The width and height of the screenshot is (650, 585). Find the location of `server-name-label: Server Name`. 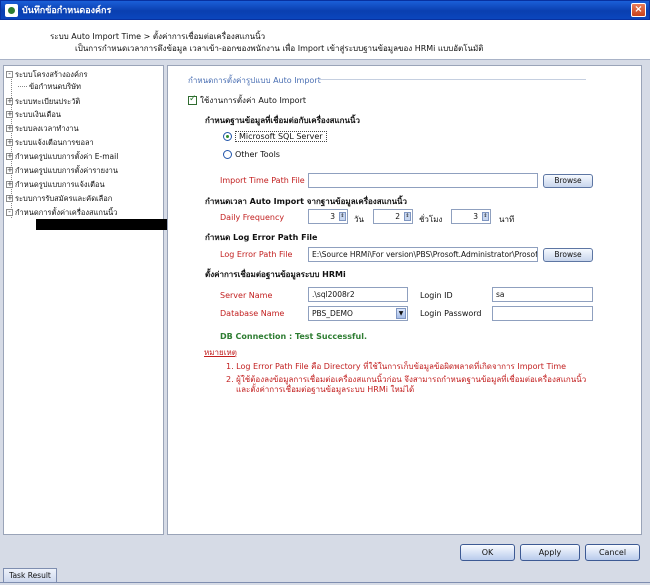

server-name-label: Server Name is located at coordinates (246, 295).